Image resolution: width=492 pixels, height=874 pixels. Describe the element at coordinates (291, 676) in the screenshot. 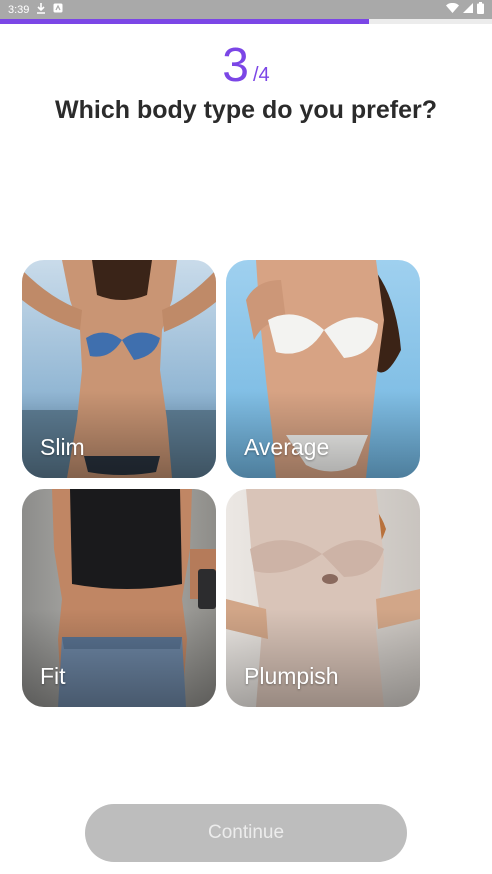

I see `option-label: Plumpish` at that location.